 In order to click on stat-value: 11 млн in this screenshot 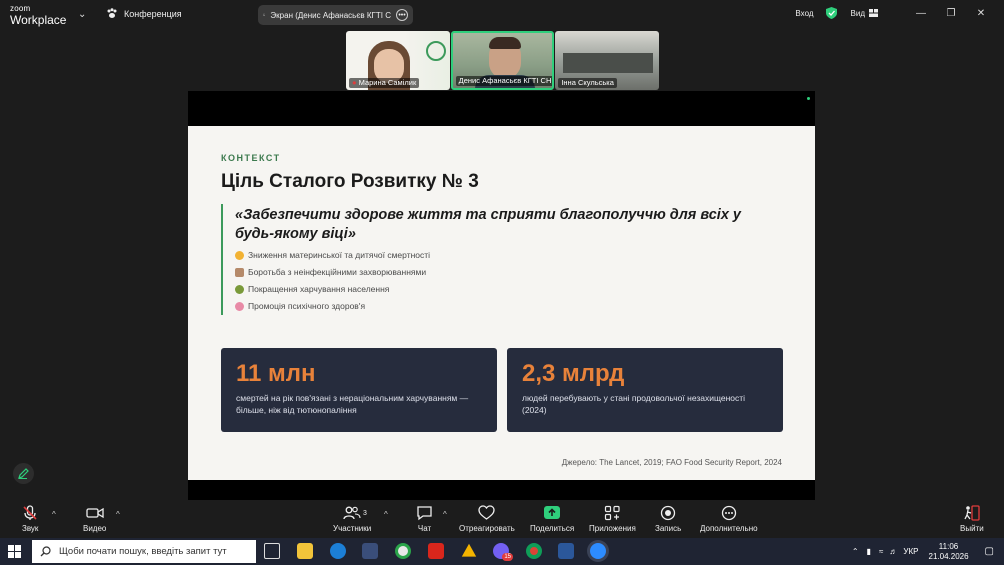, I will do `click(276, 373)`.